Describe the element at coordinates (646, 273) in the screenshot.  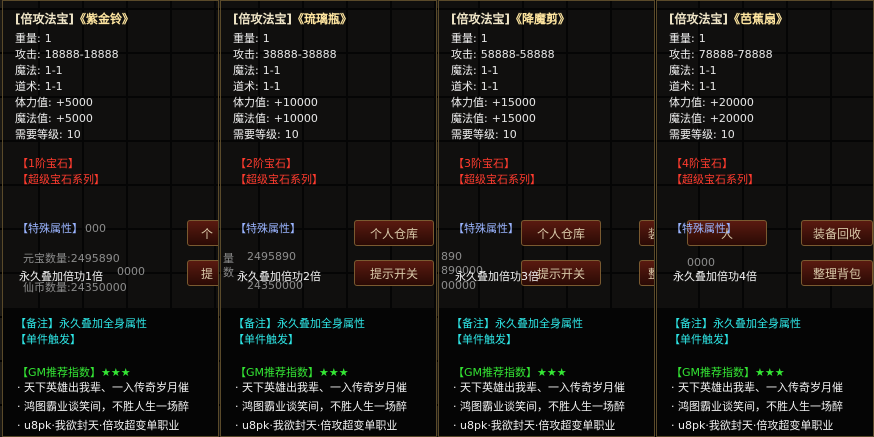
I see `organize-bag-button-bg: 整` at that location.